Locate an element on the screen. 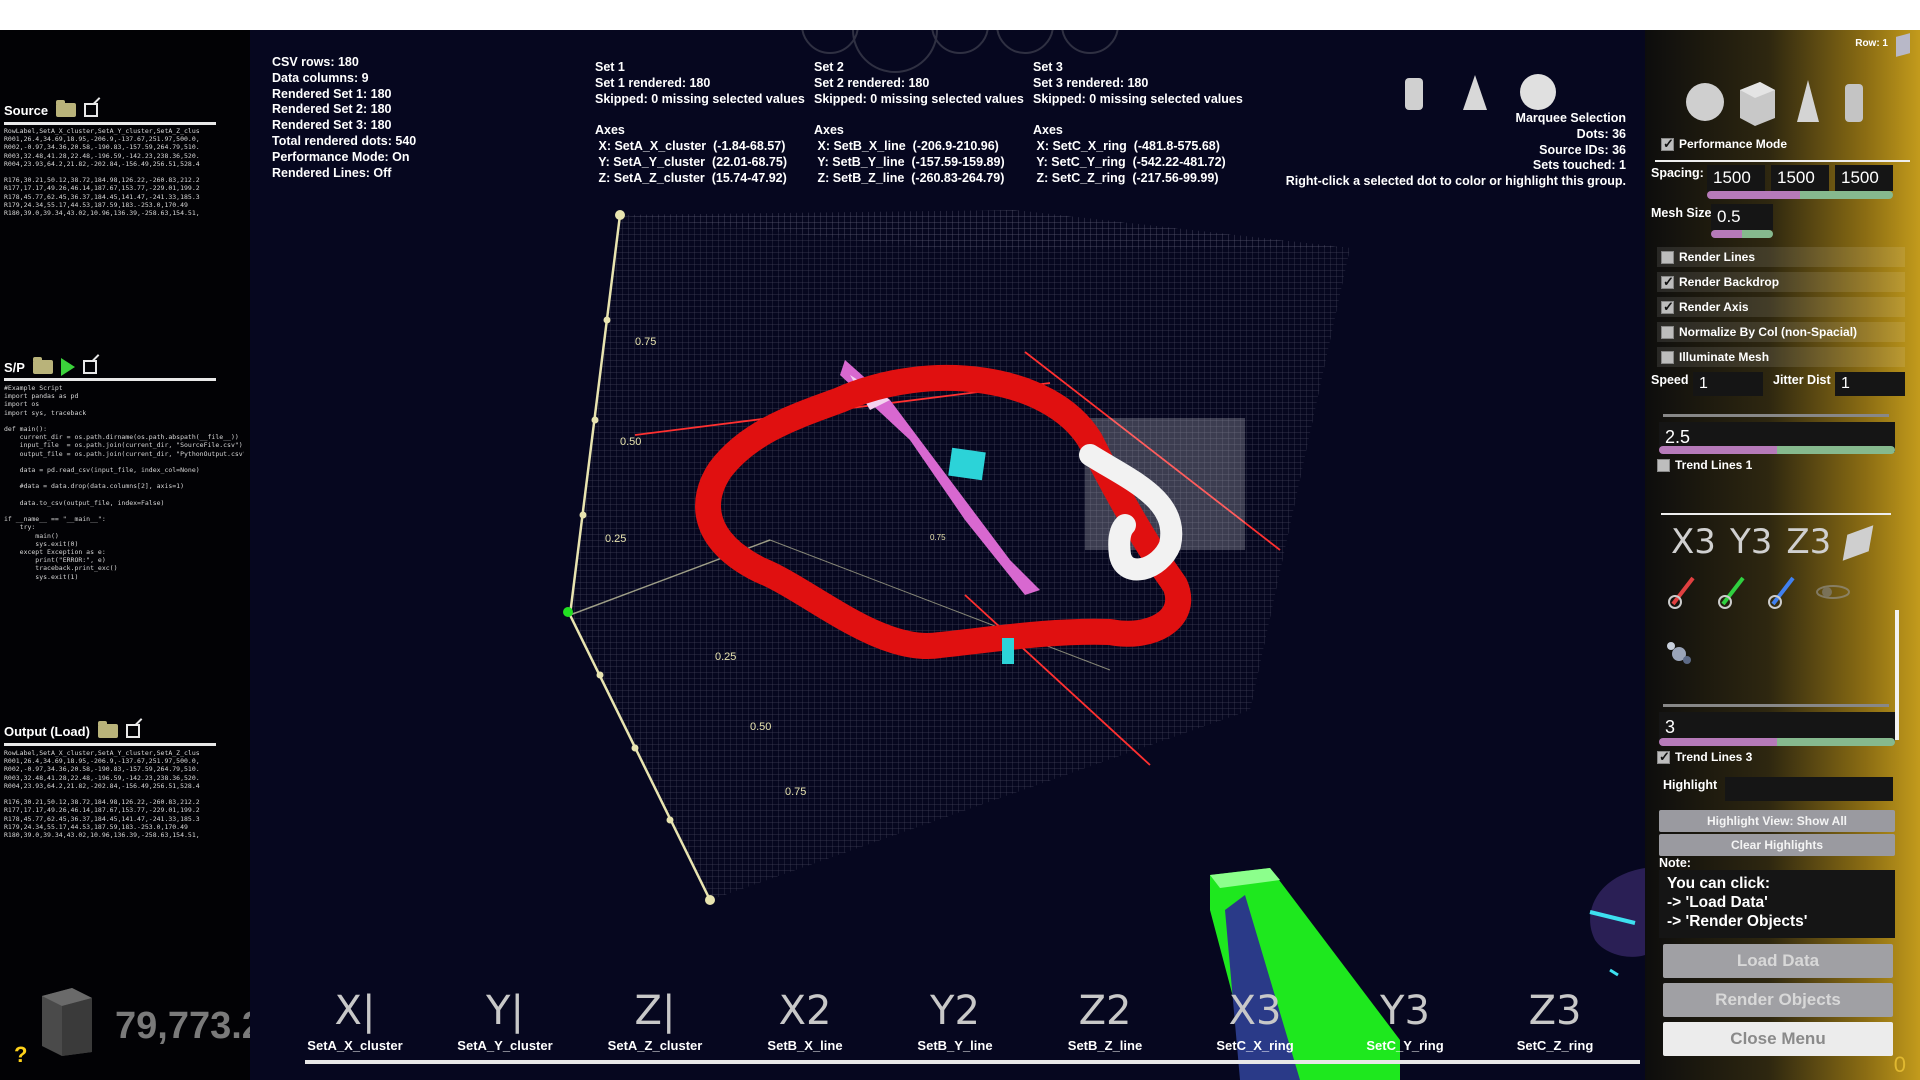 Image resolution: width=1920 pixels, height=1080 pixels. axis-label: SetB_Y_line is located at coordinates (955, 1045).